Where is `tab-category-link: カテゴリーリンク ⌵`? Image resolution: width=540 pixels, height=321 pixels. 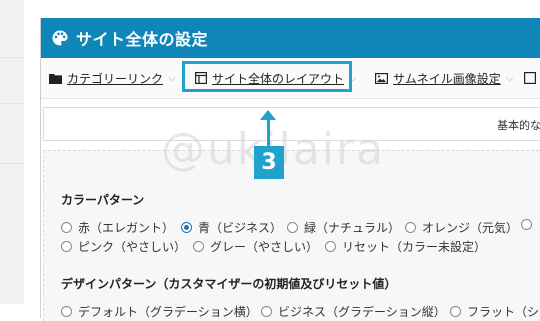 tab-category-link: カテゴリーリンク ⌵ is located at coordinates (112, 78).